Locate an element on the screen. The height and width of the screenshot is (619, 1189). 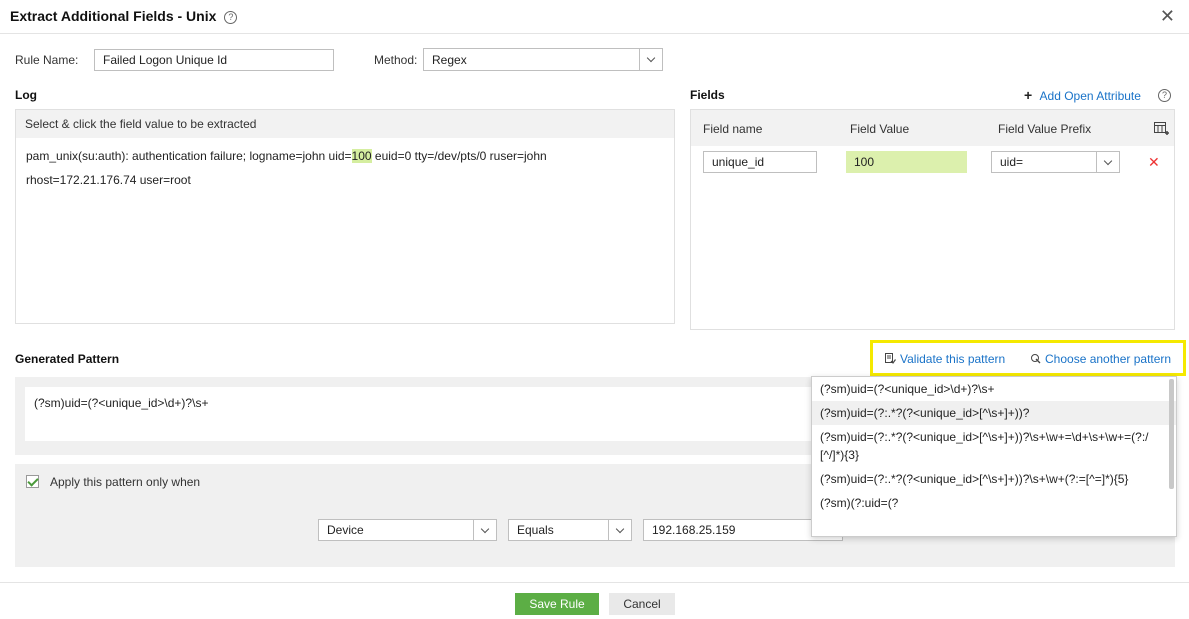
pattern-option: (?sm)(?:uid=(? is located at coordinates (994, 503).